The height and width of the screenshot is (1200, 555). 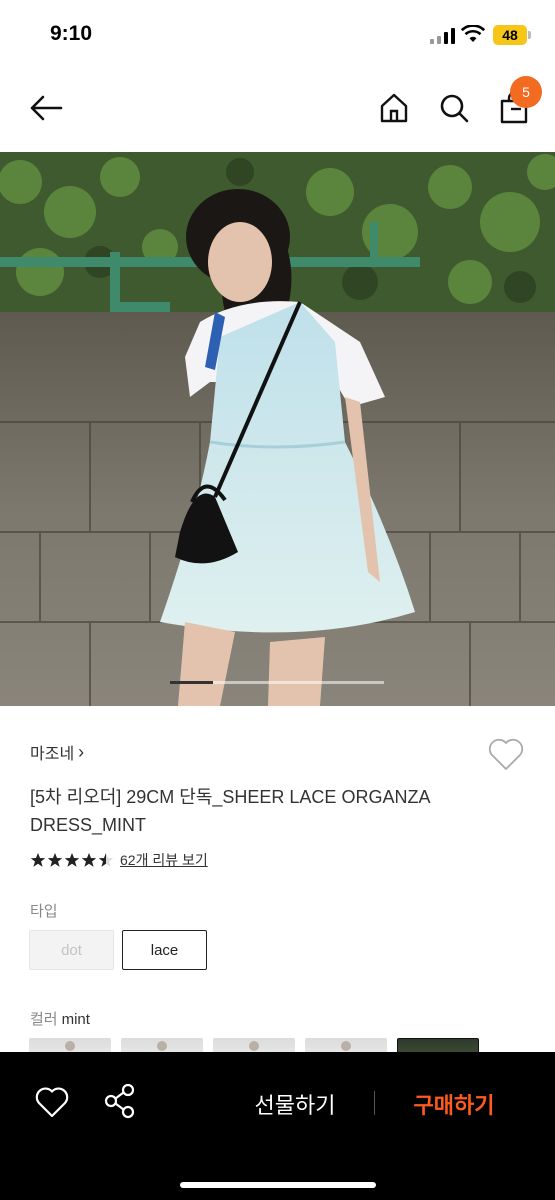 What do you see at coordinates (277, 111) in the screenshot?
I see `top-nav: 5` at bounding box center [277, 111].